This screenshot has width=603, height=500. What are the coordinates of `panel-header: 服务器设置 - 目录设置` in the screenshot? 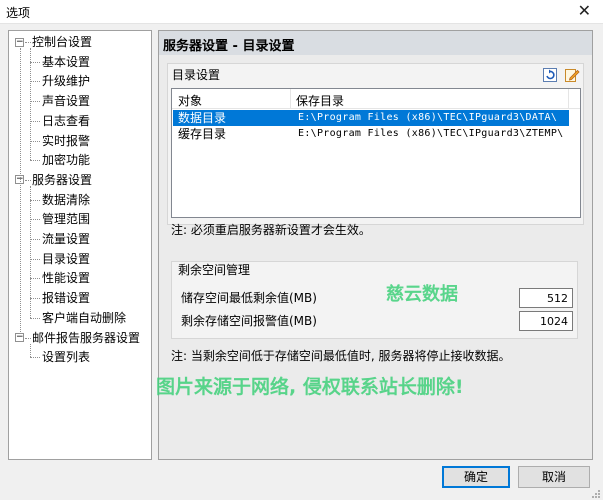 It's located at (375, 43).